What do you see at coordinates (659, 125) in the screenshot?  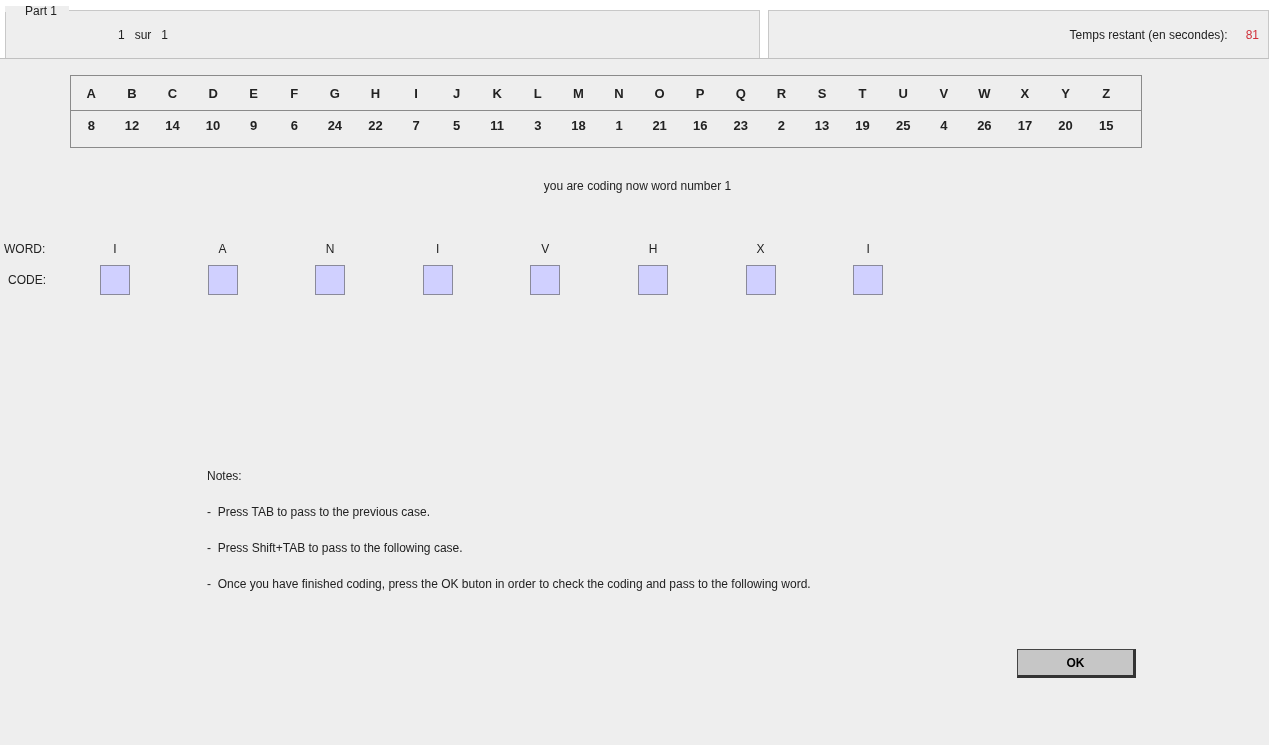 I see `code-cell: 21` at bounding box center [659, 125].